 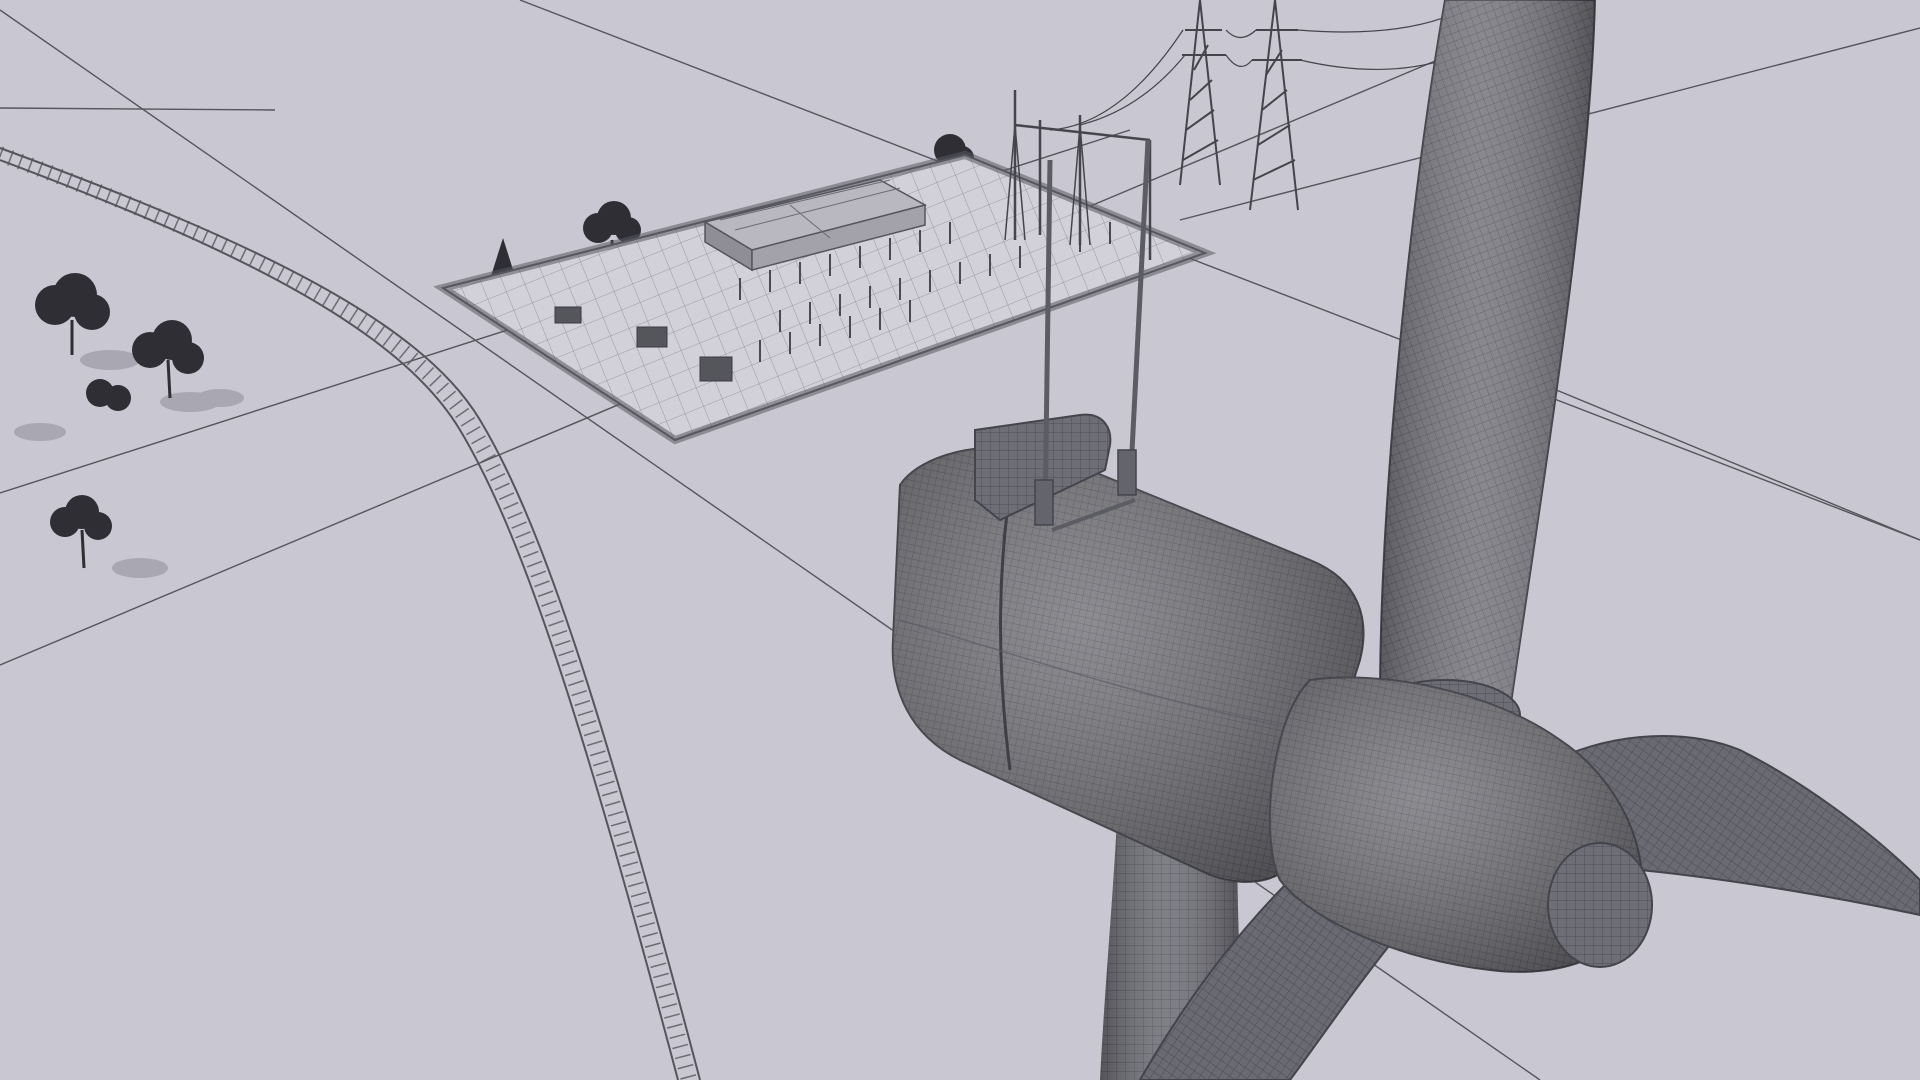 I want to click on tree, so click(x=40, y=432).